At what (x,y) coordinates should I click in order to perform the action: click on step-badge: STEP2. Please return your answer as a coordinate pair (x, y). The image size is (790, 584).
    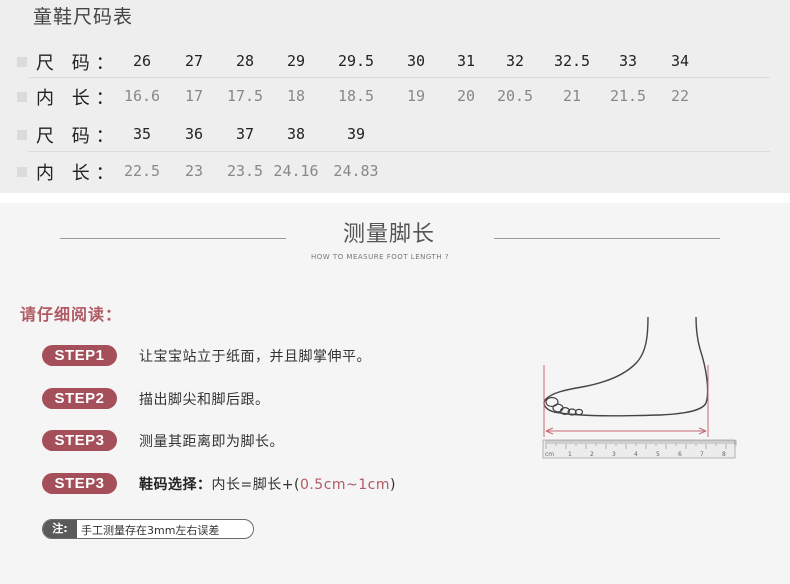
    Looking at the image, I should click on (79, 398).